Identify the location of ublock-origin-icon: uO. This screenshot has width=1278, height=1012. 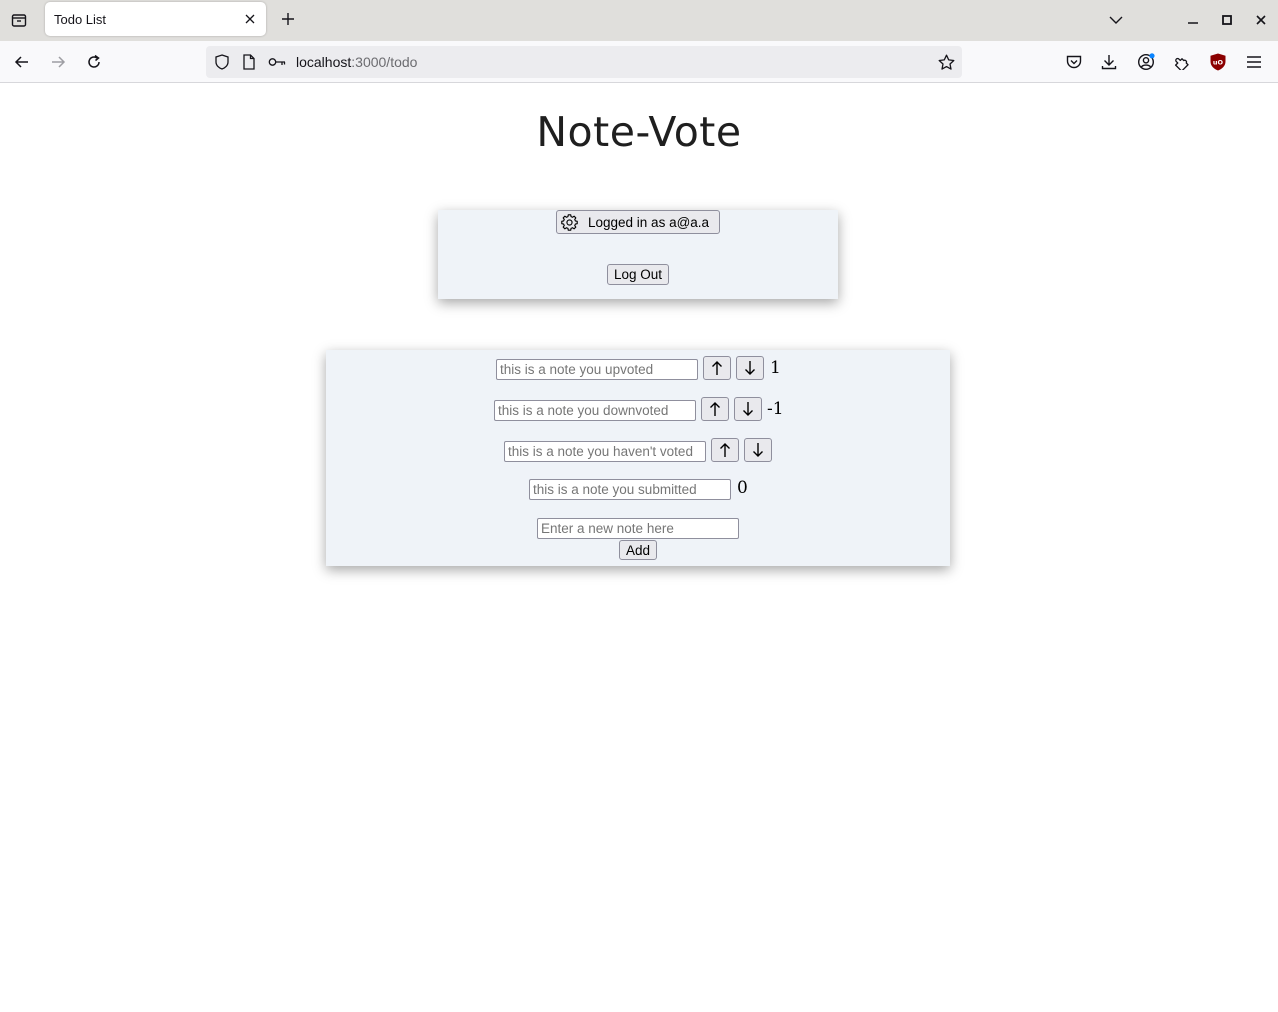
(1218, 62).